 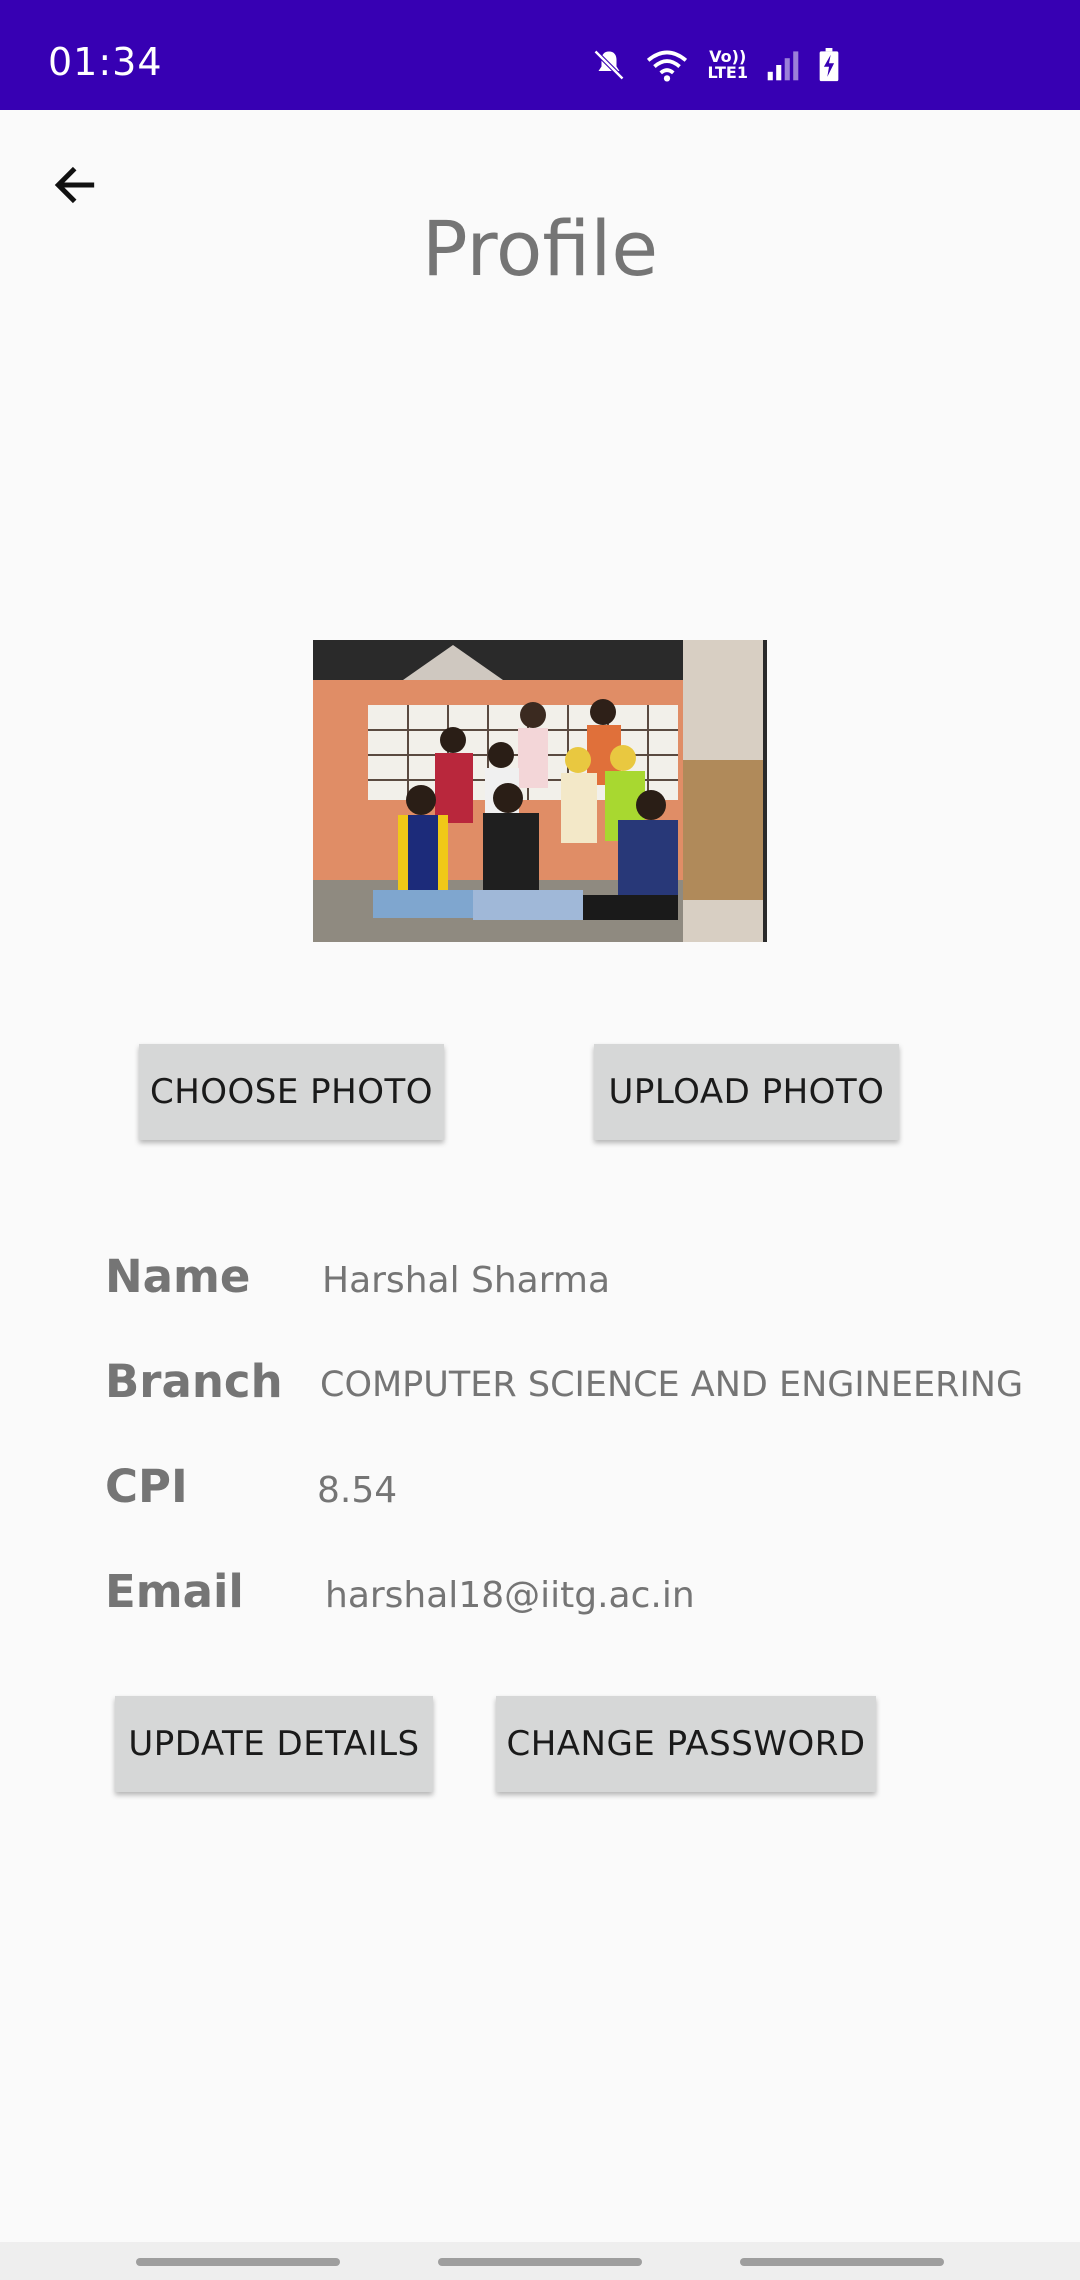 What do you see at coordinates (783, 66) in the screenshot?
I see `signal-icon` at bounding box center [783, 66].